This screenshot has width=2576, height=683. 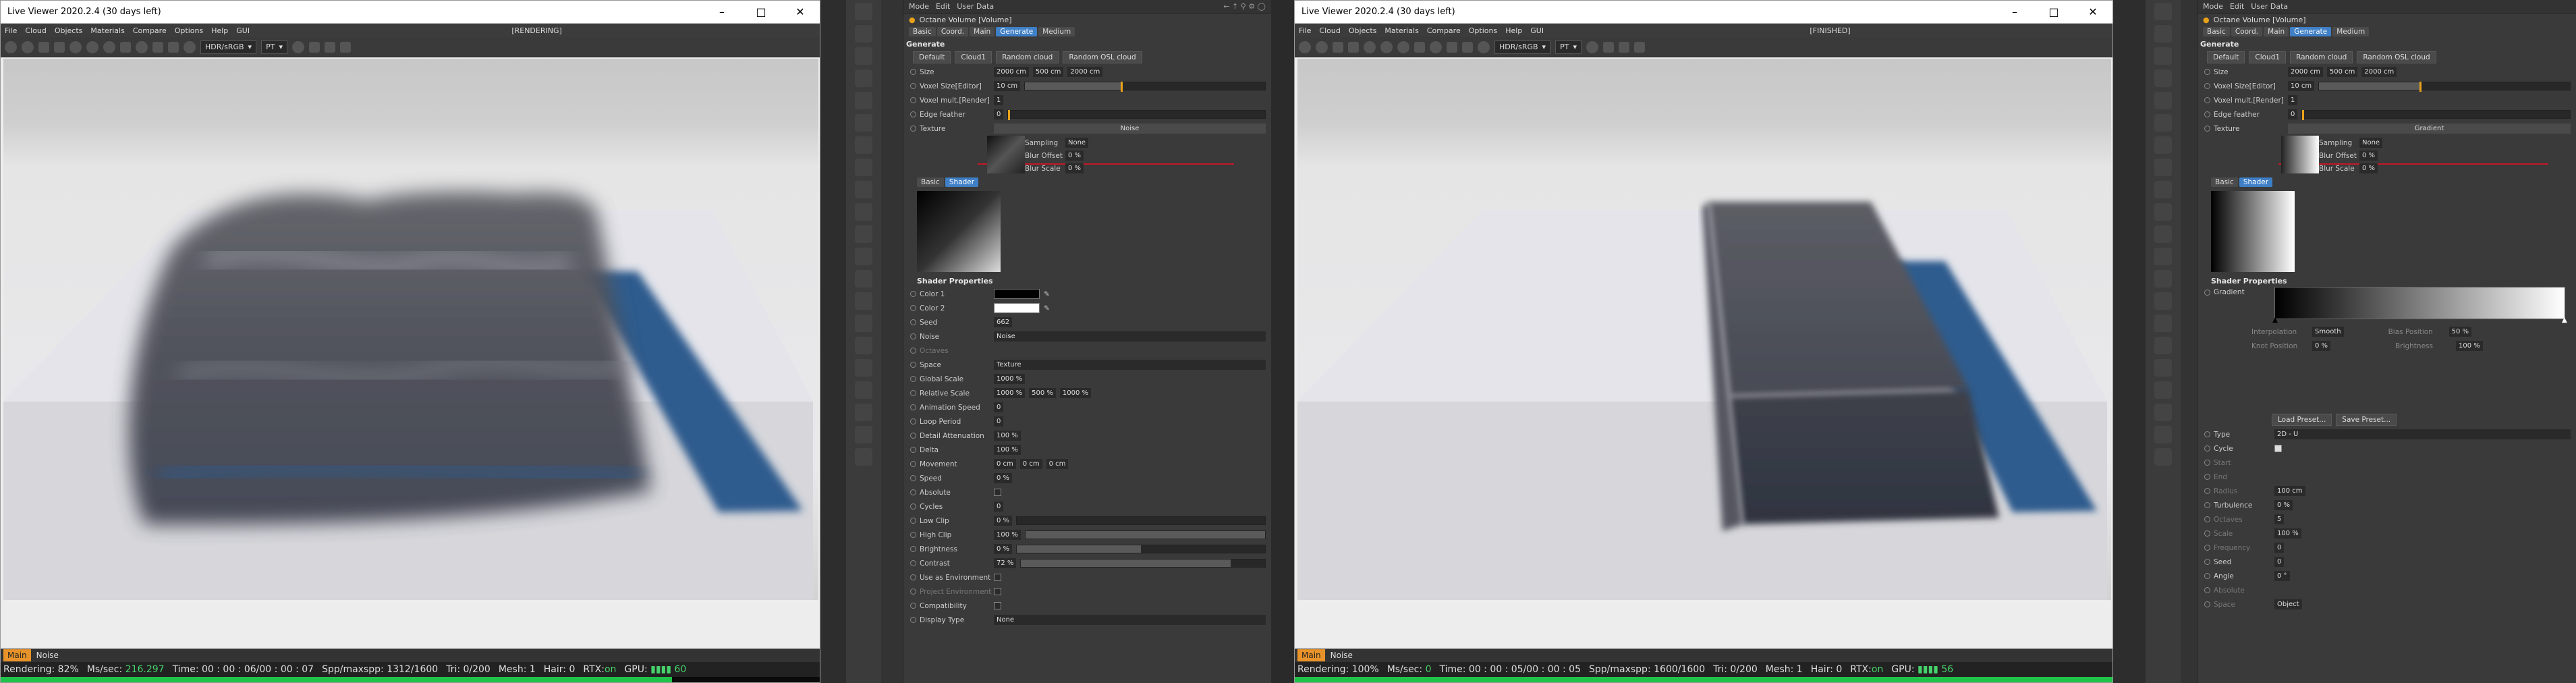 I want to click on brightness-slider, so click(x=1141, y=549).